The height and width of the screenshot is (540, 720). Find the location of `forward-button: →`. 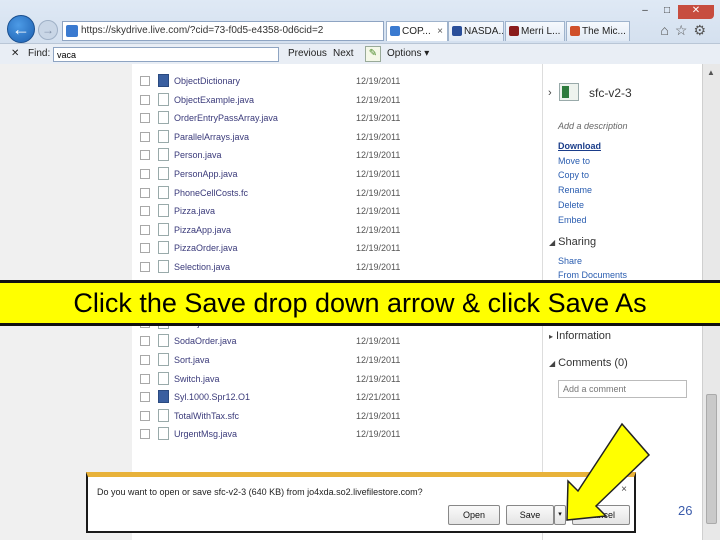

forward-button: → is located at coordinates (48, 30).